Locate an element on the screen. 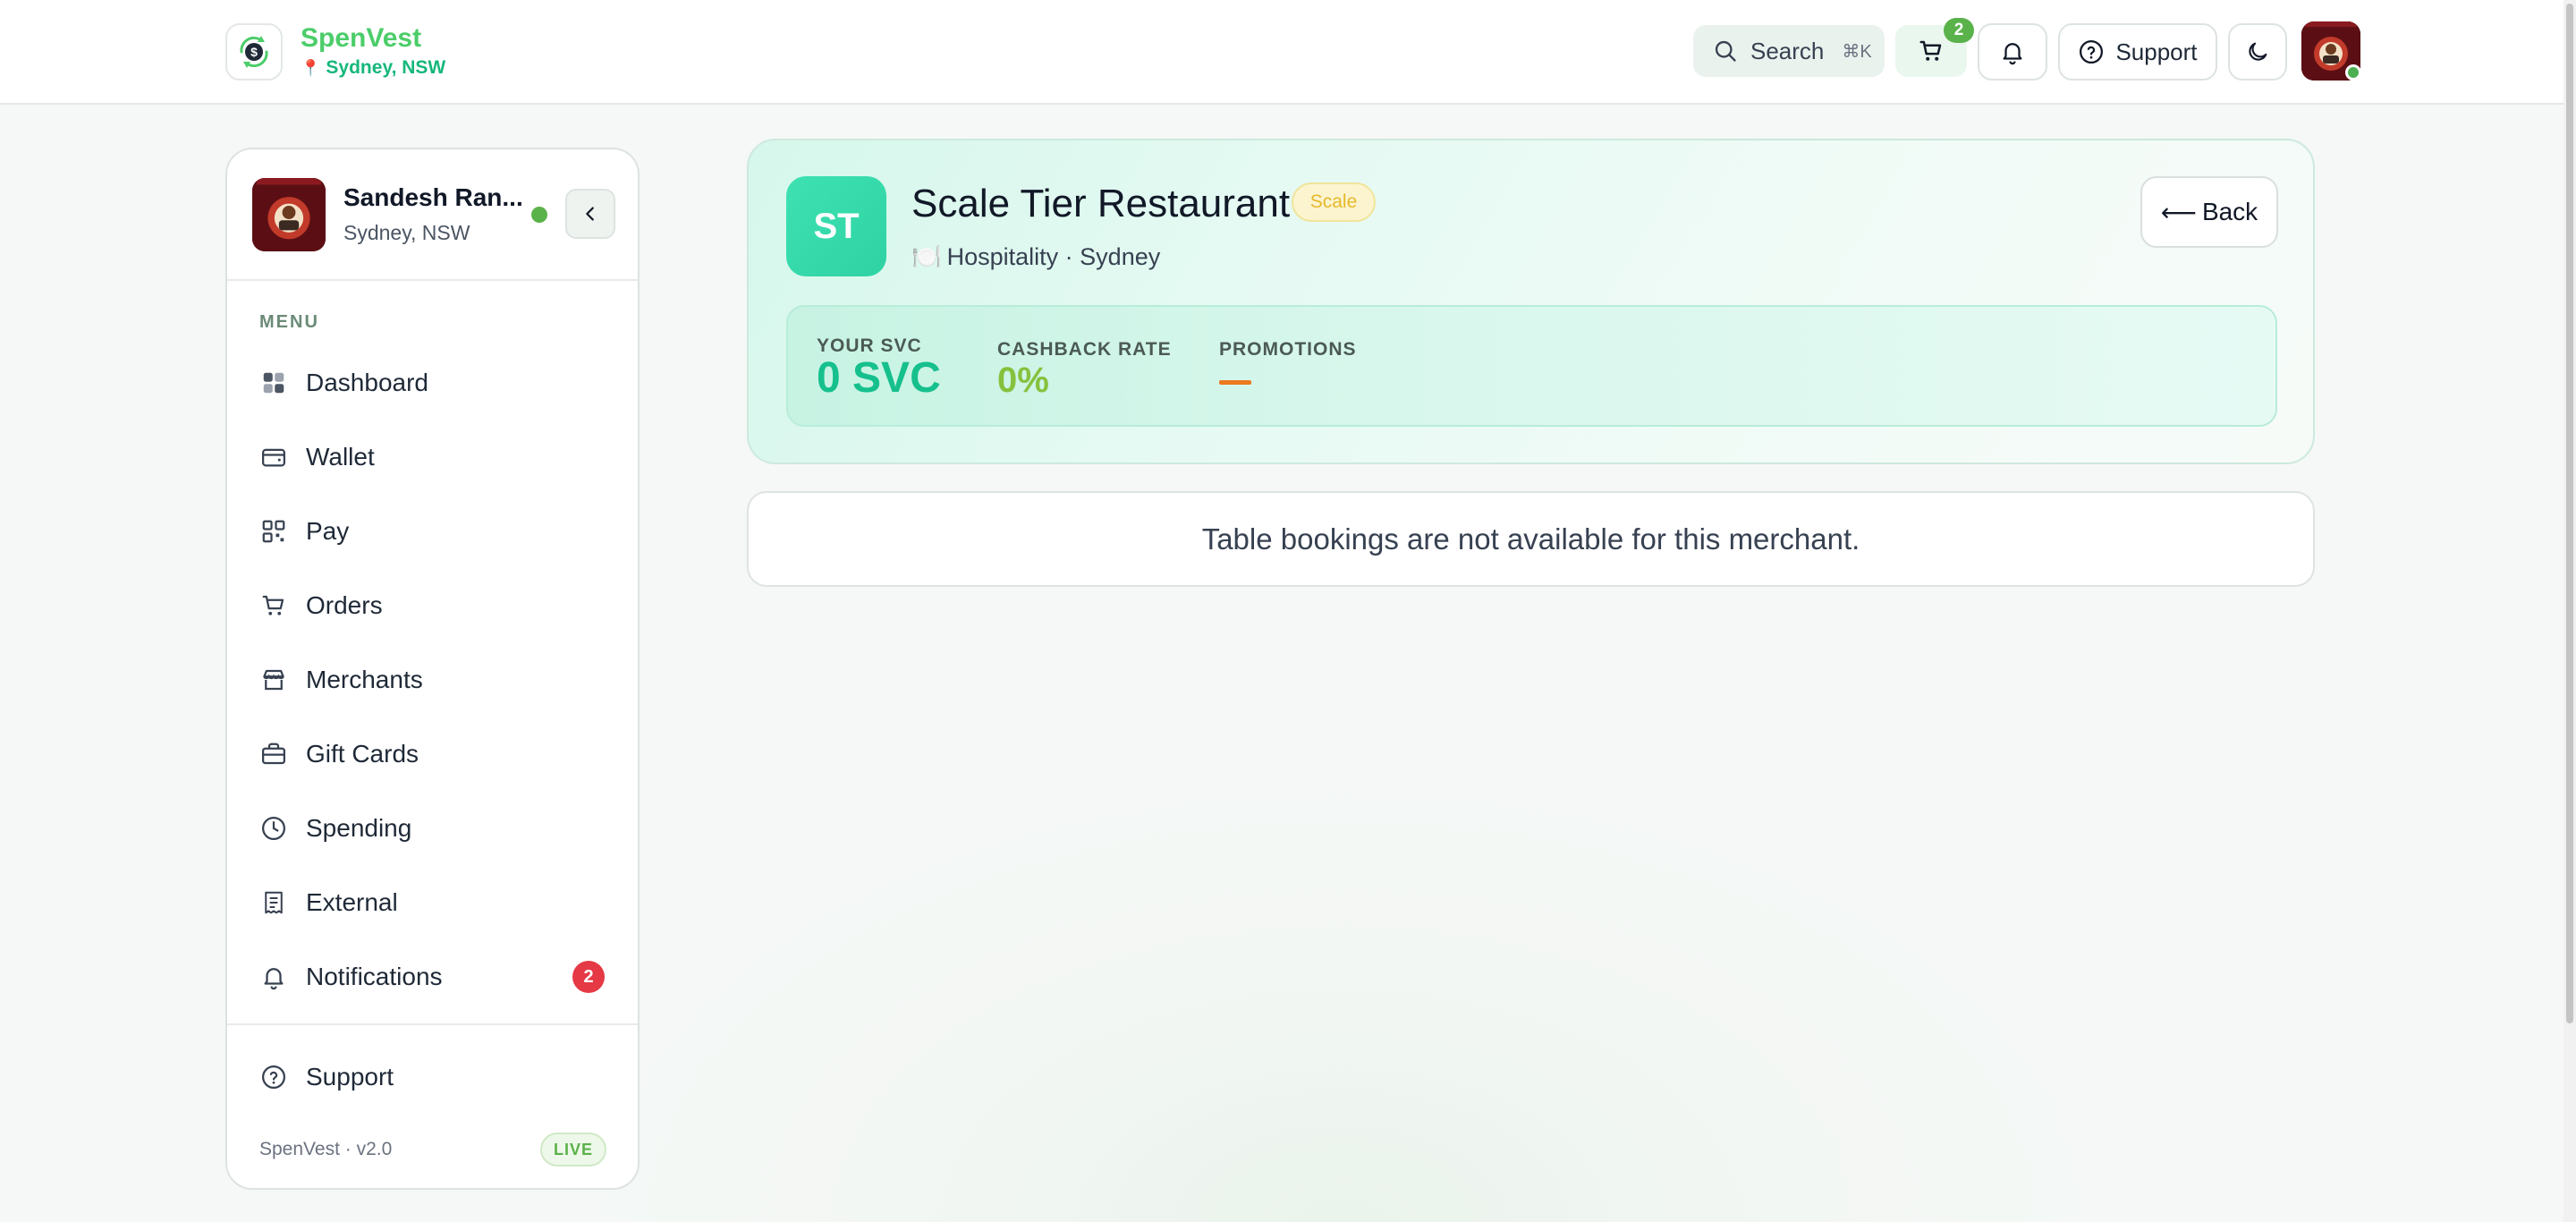 The width and height of the screenshot is (2576, 1222). chevron-left-icon is located at coordinates (590, 214).